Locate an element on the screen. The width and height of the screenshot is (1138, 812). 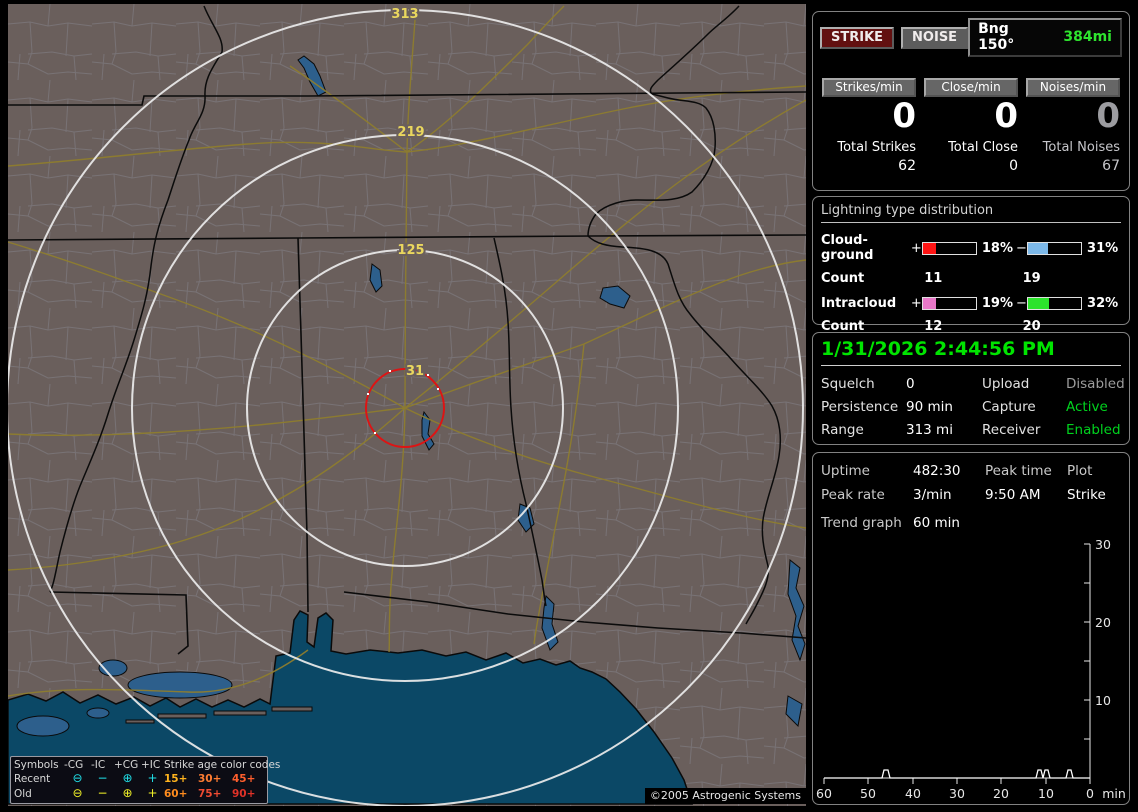
total-strikes-label: Total Strikes is located at coordinates (876, 147).